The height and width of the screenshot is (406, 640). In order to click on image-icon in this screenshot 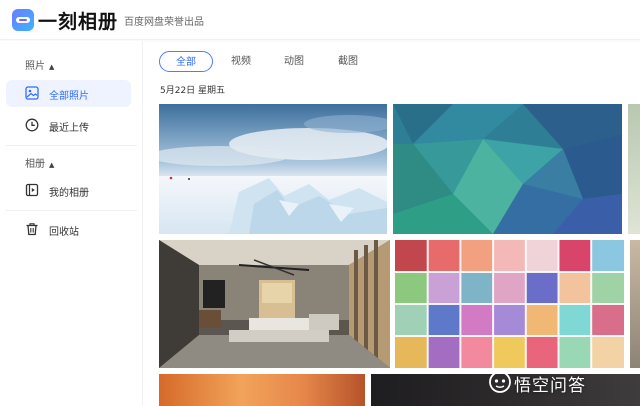, I will do `click(32, 93)`.